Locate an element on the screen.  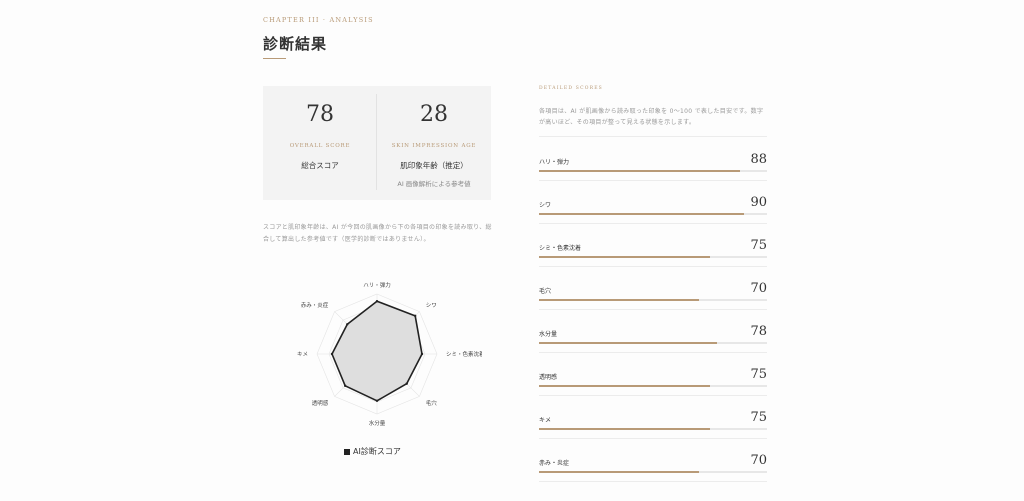
radar-legend: AI診断スコア is located at coordinates (372, 451).